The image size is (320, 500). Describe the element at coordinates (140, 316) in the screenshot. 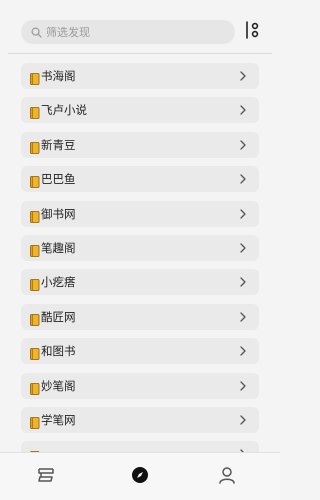

I see `list-item: 酷匠网` at that location.